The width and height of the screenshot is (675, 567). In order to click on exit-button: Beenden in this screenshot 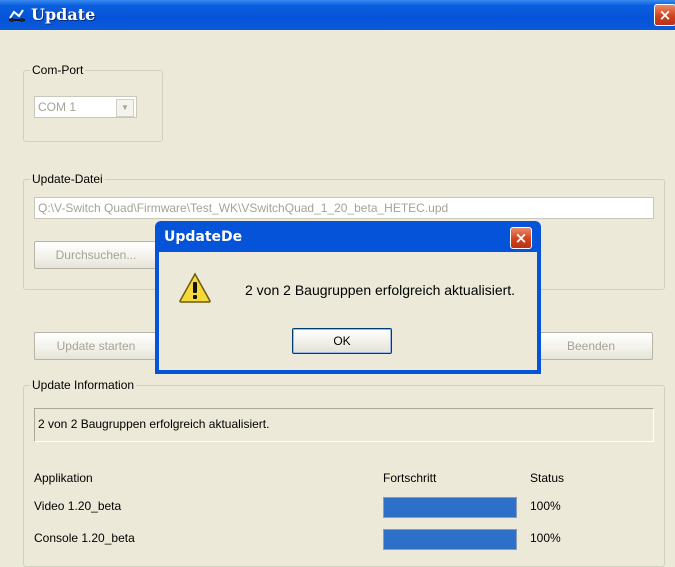, I will do `click(591, 346)`.